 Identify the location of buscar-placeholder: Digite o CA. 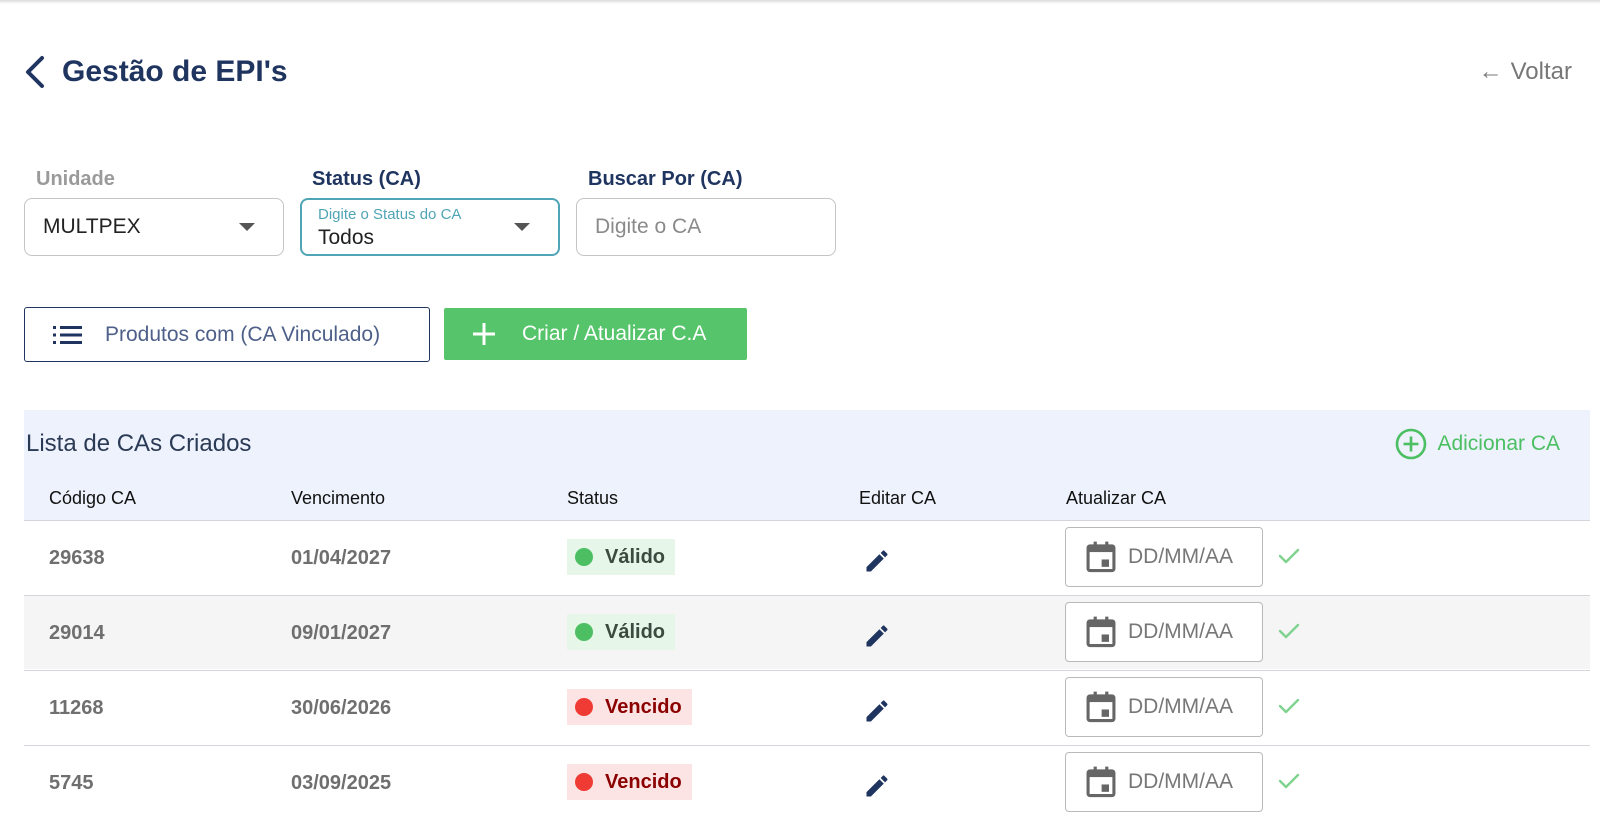
(648, 226).